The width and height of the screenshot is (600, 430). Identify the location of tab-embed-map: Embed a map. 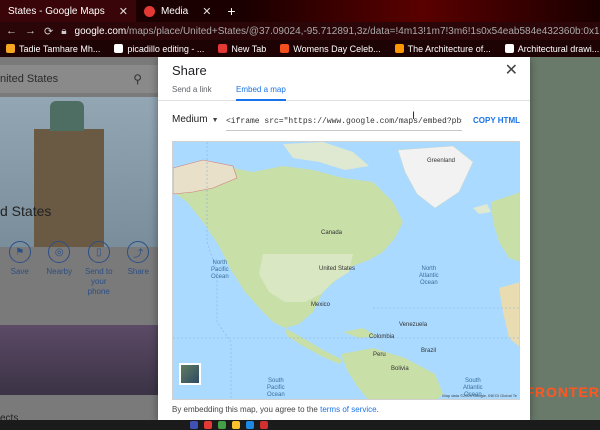
(261, 92).